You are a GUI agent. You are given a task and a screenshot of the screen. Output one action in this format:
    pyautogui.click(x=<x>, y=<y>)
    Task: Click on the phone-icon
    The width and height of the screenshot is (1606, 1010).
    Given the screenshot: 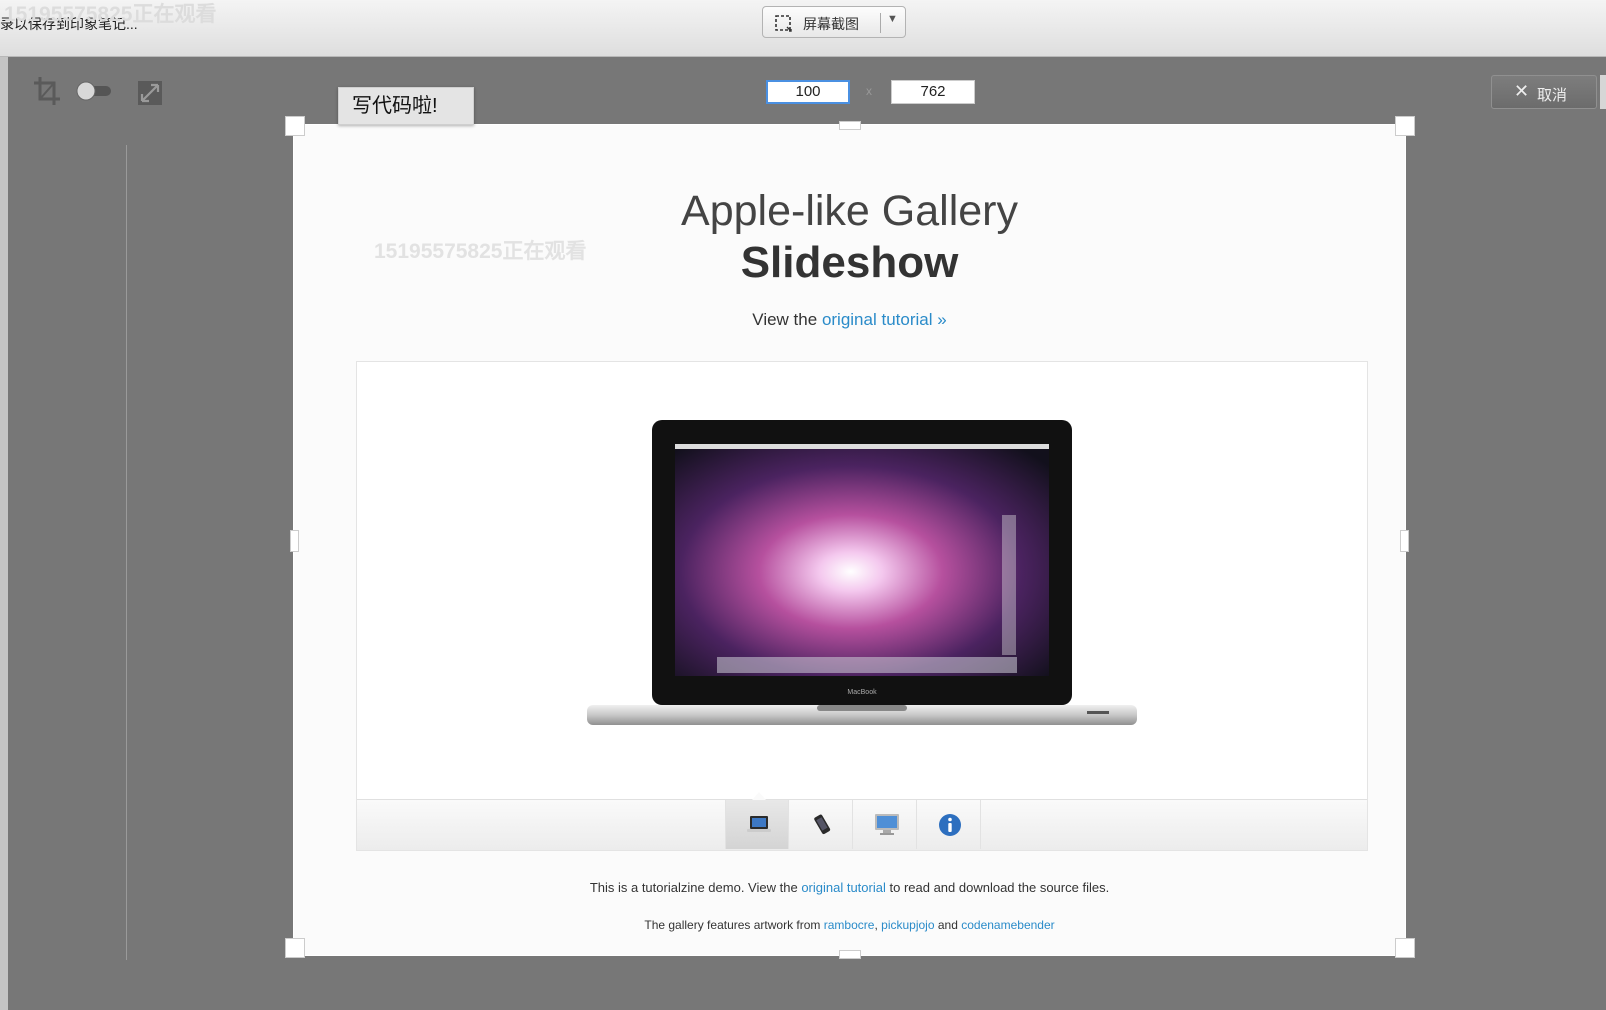 What is the action you would take?
    pyautogui.click(x=822, y=824)
    